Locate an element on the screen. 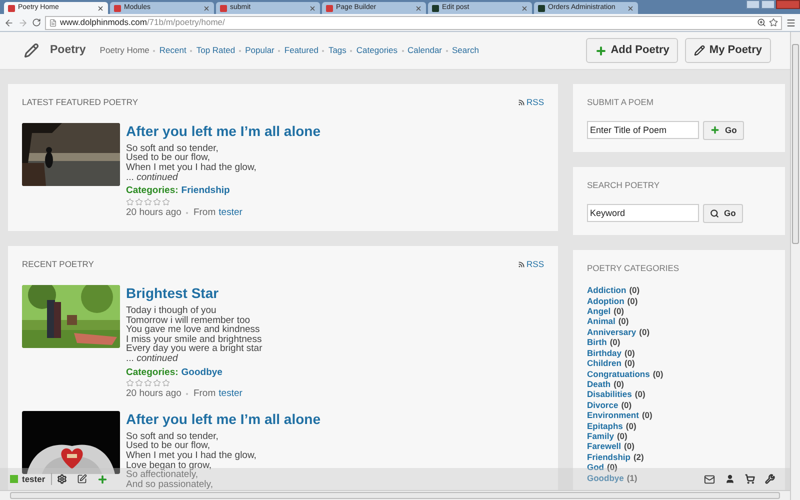 The height and width of the screenshot is (500, 800). horizontal-scrollbar is located at coordinates (395, 495).